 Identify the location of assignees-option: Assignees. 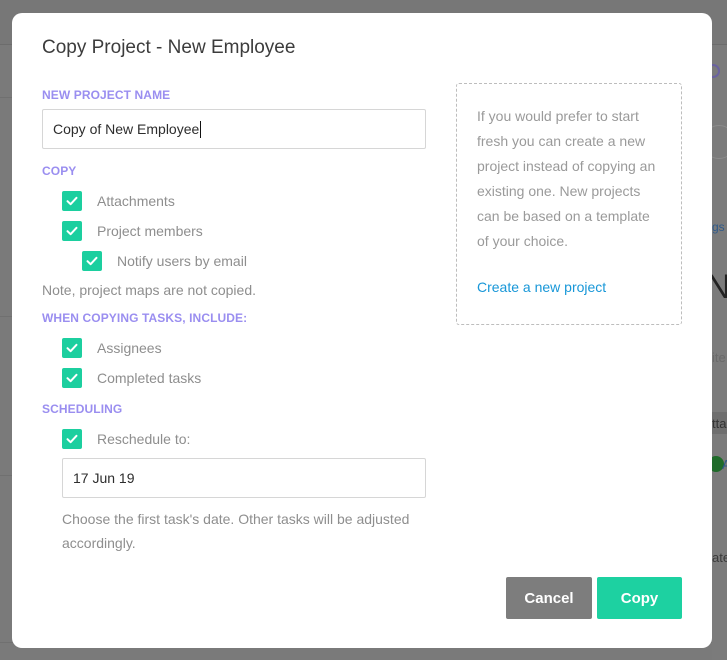
(112, 348).